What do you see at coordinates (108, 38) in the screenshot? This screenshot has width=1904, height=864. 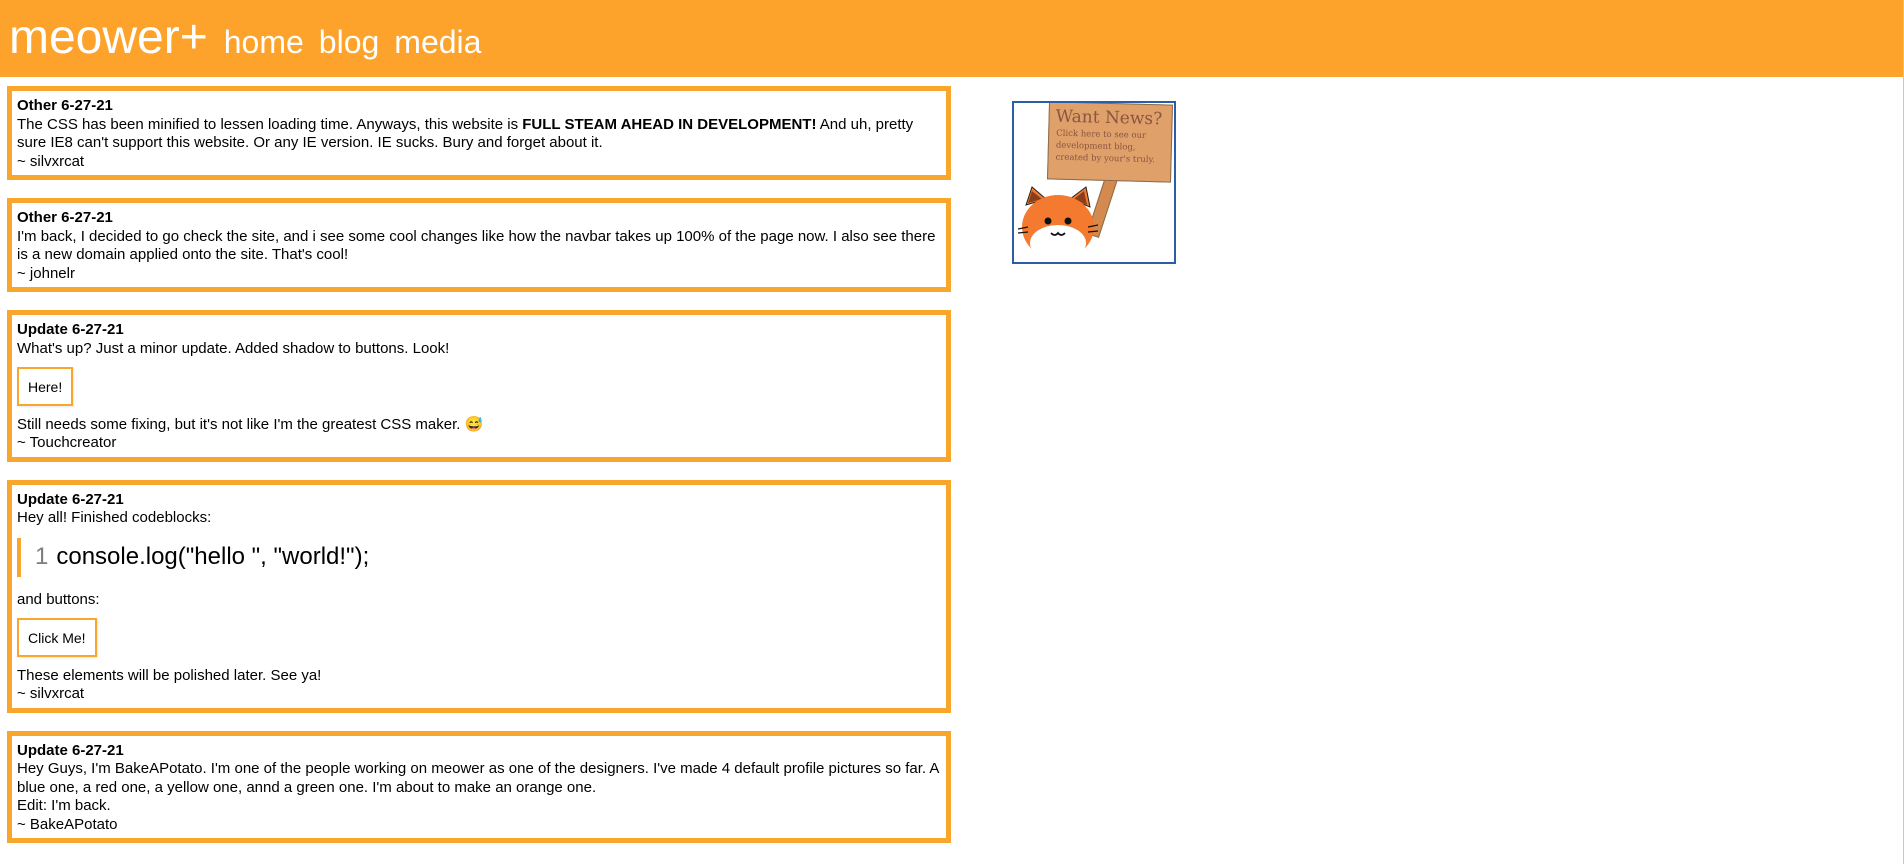 I see `brand-logo-link: meower+` at bounding box center [108, 38].